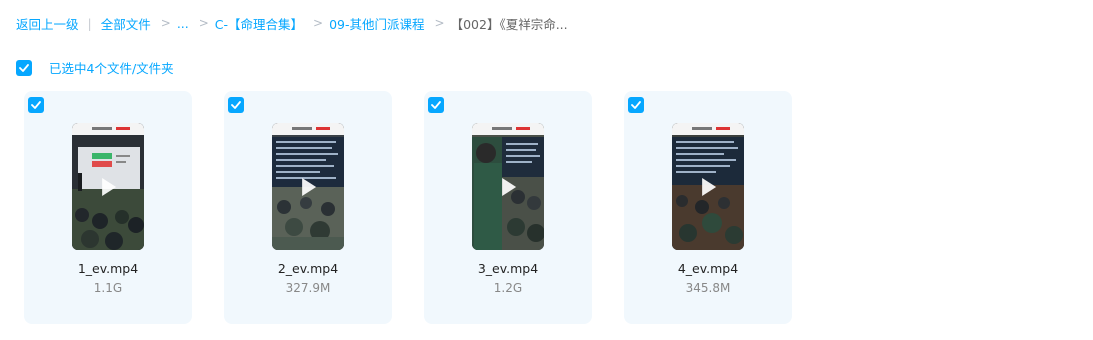  Describe the element at coordinates (308, 268) in the screenshot. I see `file-name: 2_ev.mp4` at that location.